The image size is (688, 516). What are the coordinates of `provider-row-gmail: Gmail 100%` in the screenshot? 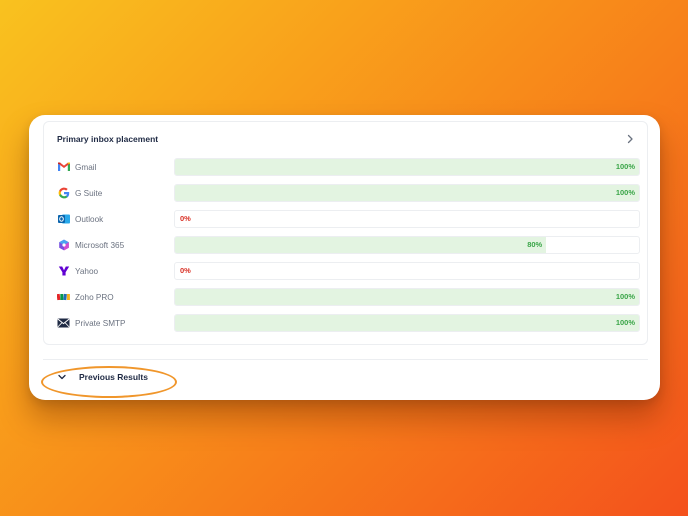 It's located at (348, 167).